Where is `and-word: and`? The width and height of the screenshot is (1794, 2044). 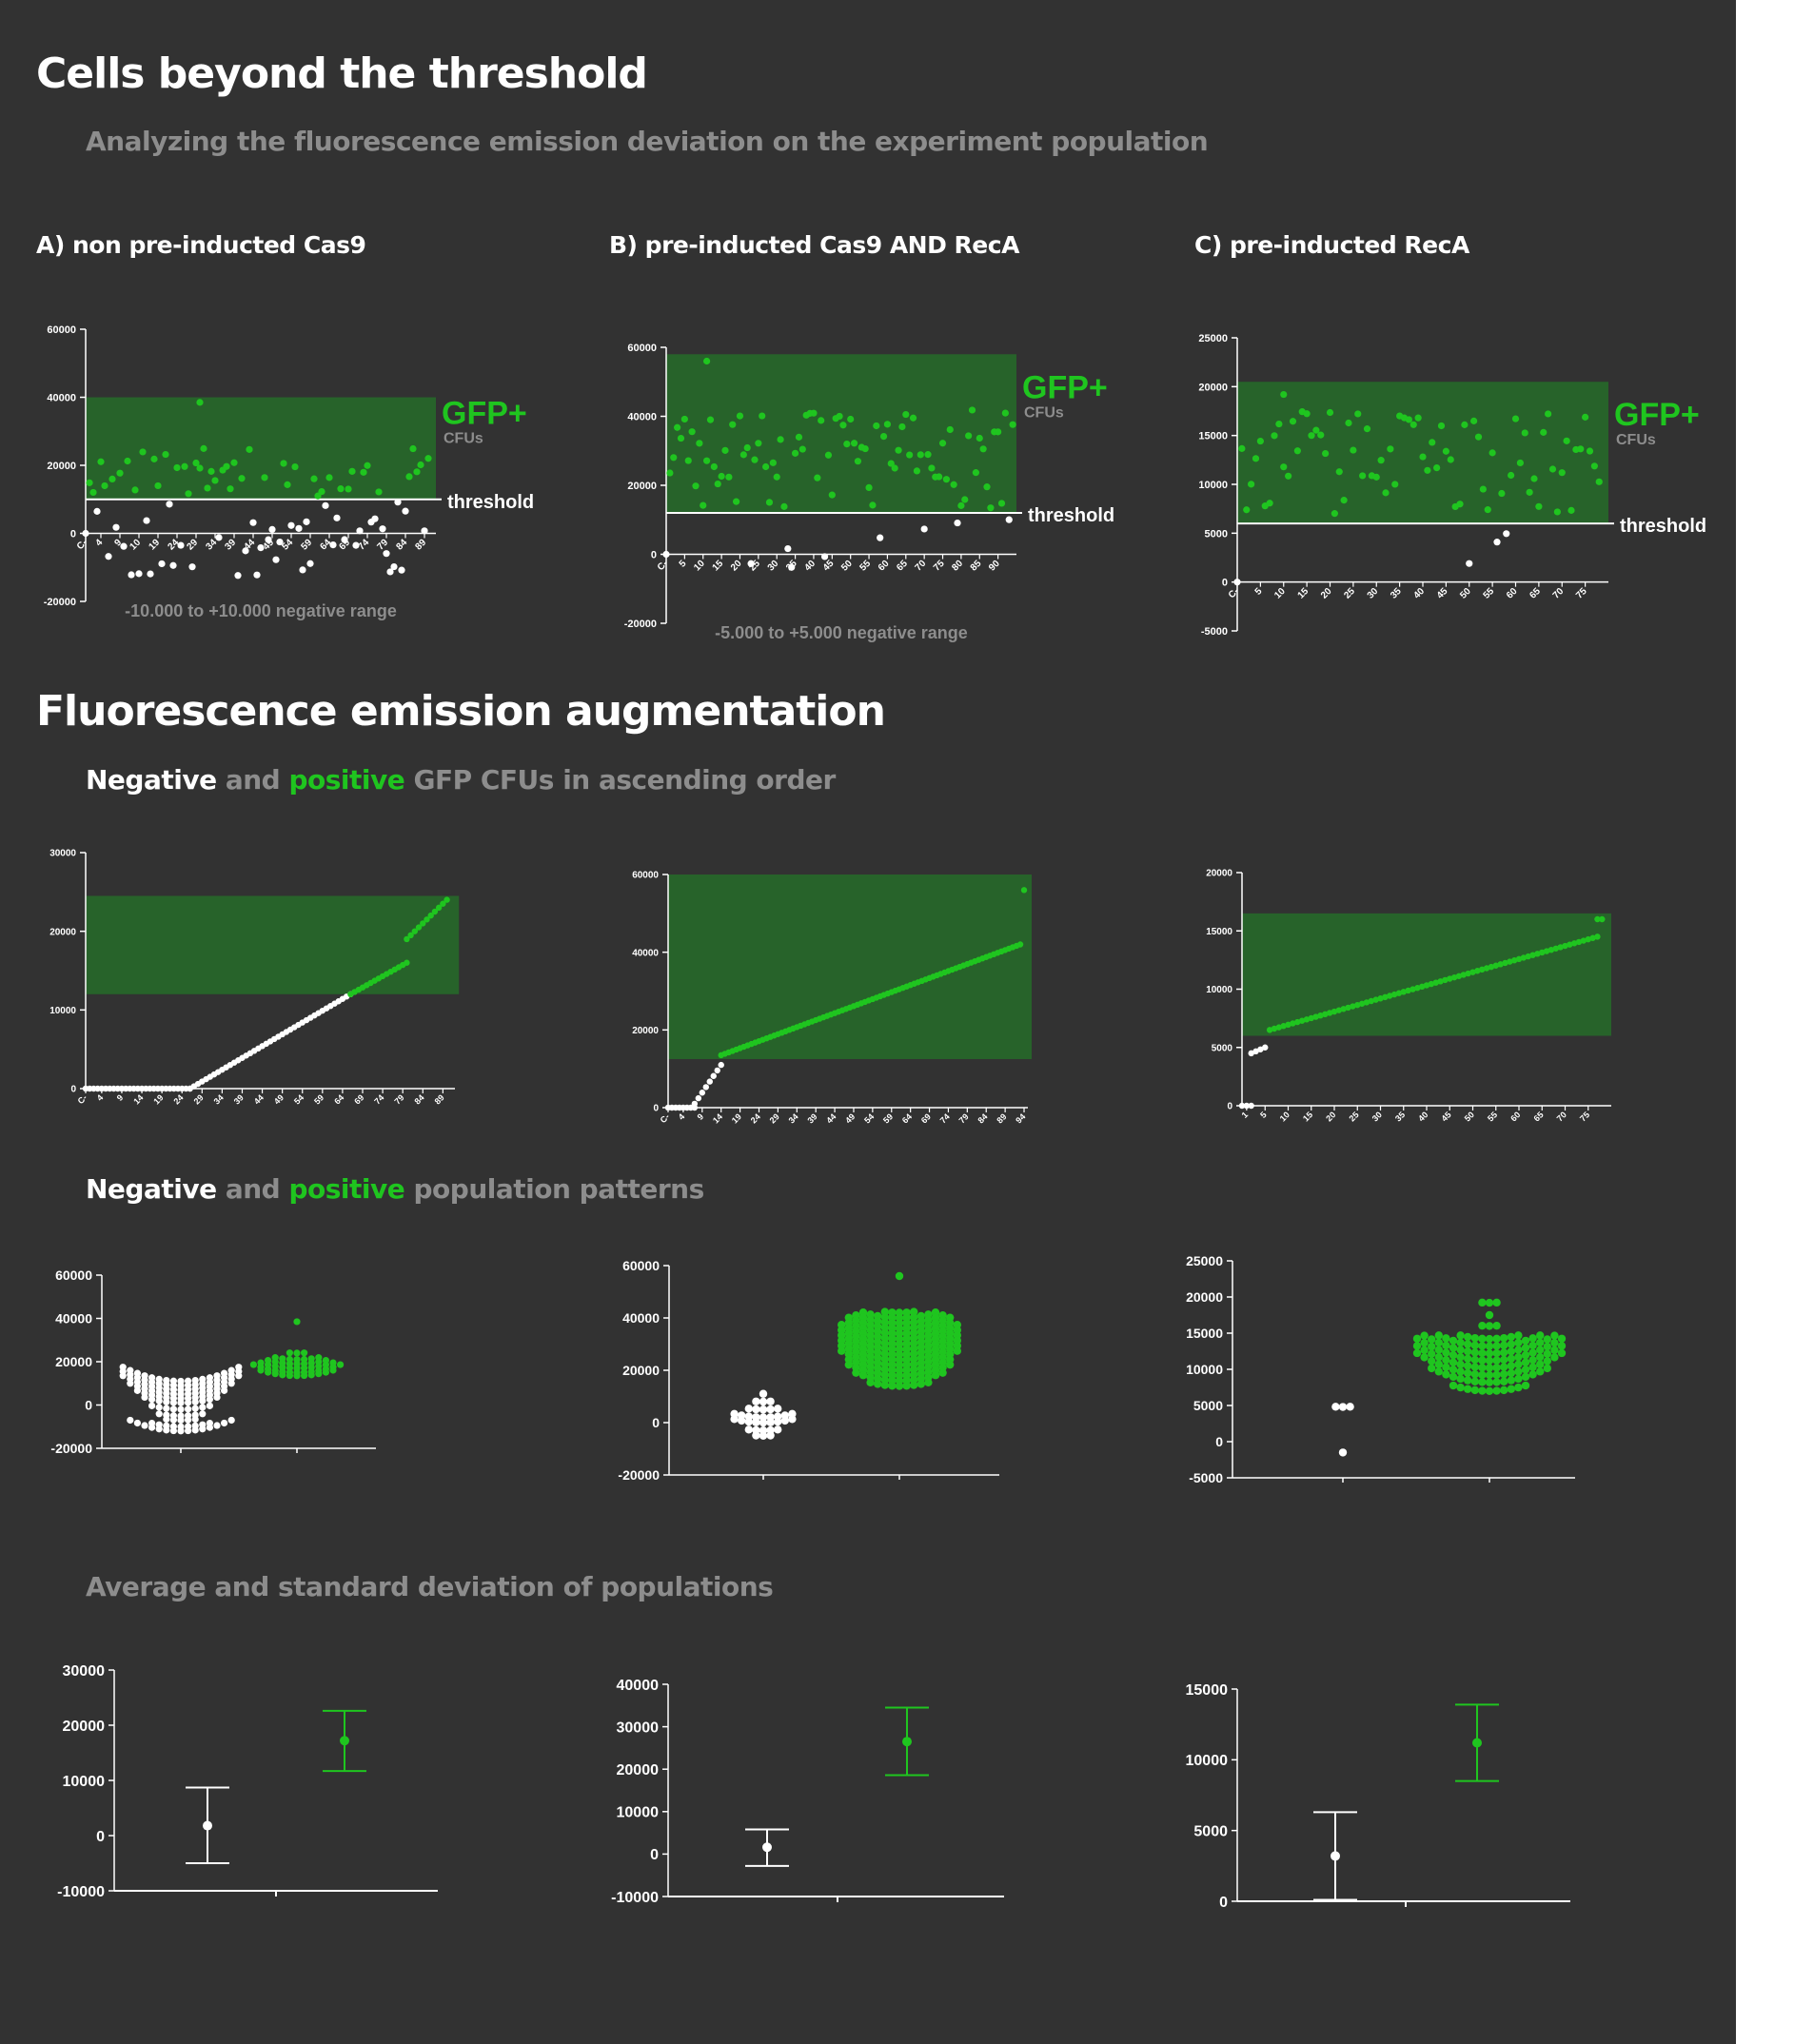
and-word: and is located at coordinates (253, 1189).